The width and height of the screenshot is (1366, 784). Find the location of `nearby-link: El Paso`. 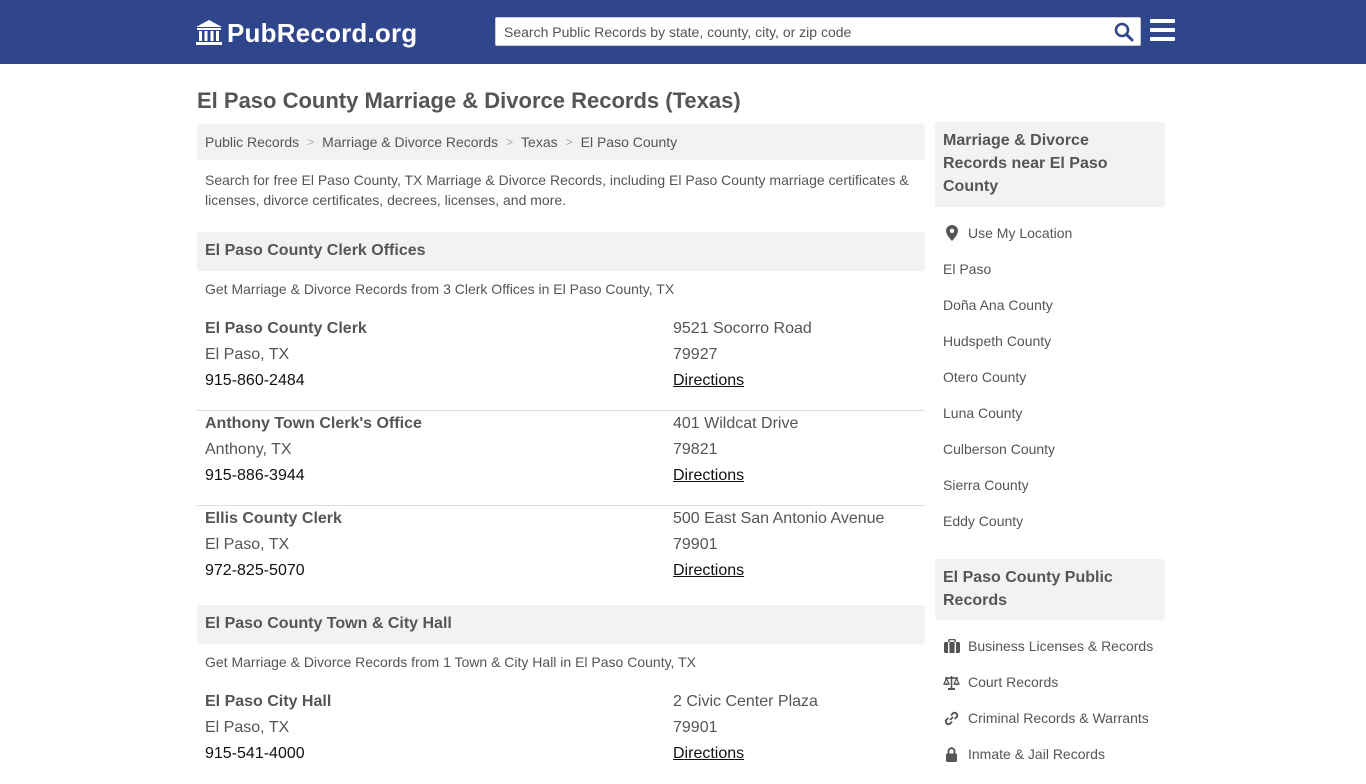

nearby-link: El Paso is located at coordinates (967, 269).